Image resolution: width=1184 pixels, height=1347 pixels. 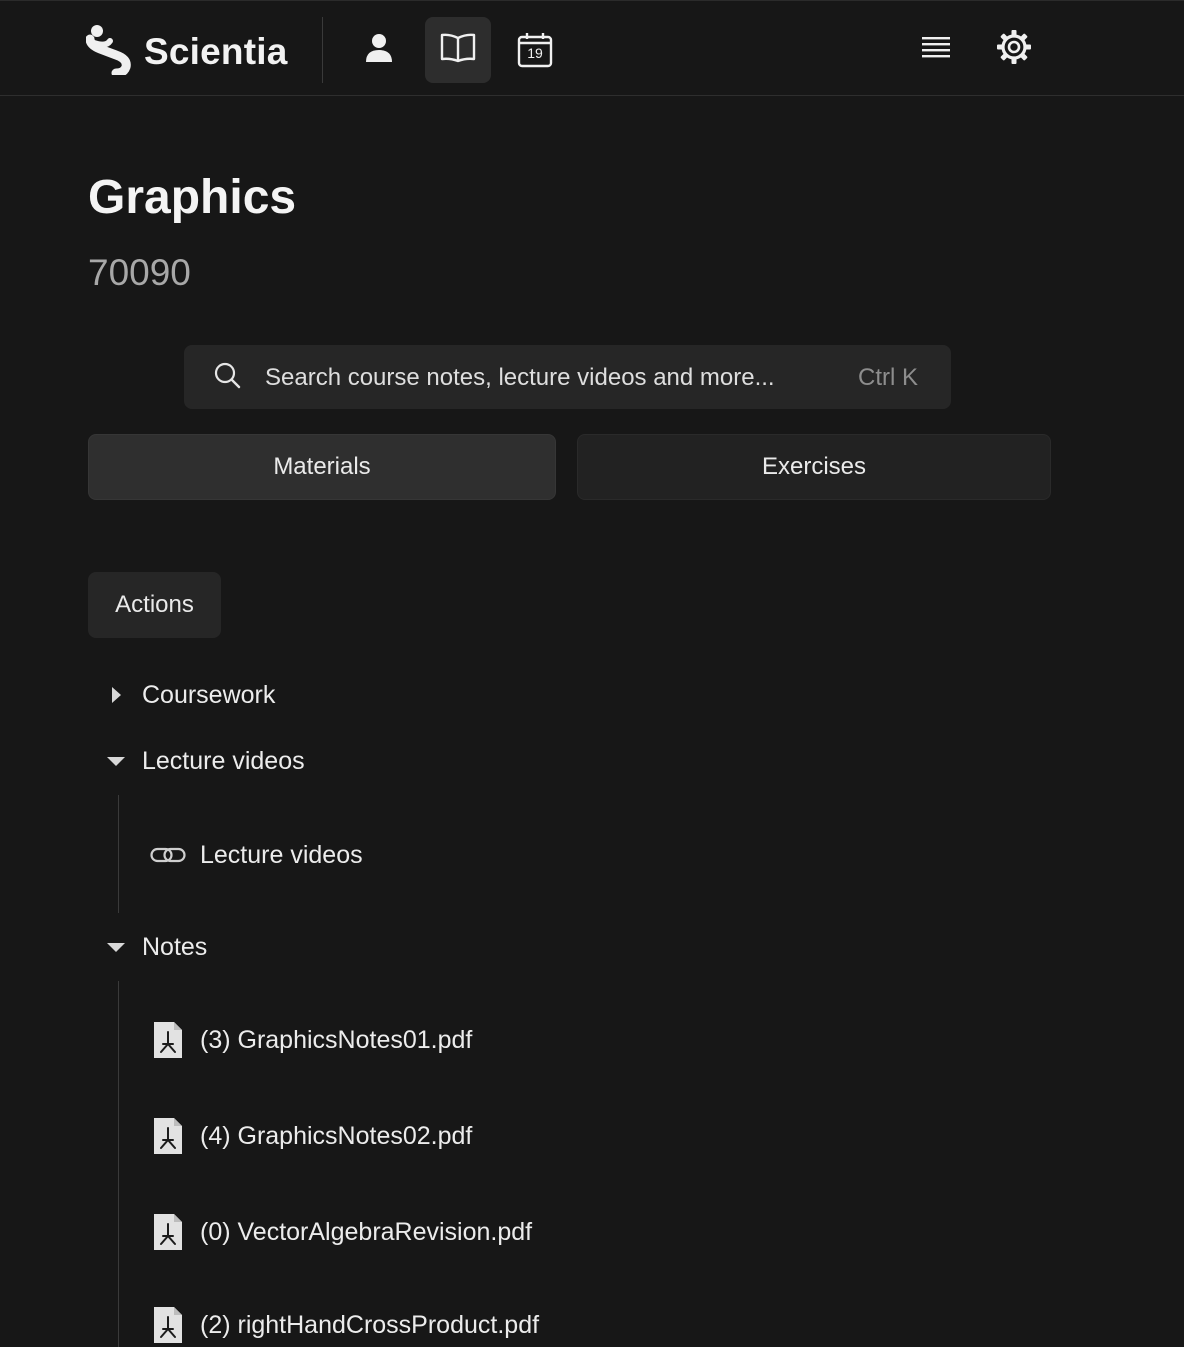 What do you see at coordinates (216, 51) in the screenshot?
I see `brand-name: Scientia` at bounding box center [216, 51].